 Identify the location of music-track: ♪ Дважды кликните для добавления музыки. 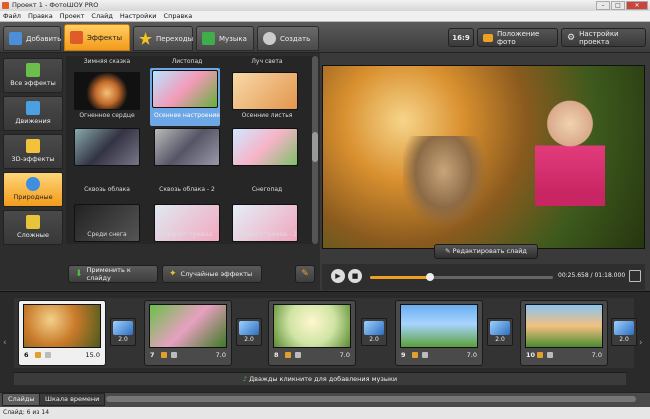
(320, 378).